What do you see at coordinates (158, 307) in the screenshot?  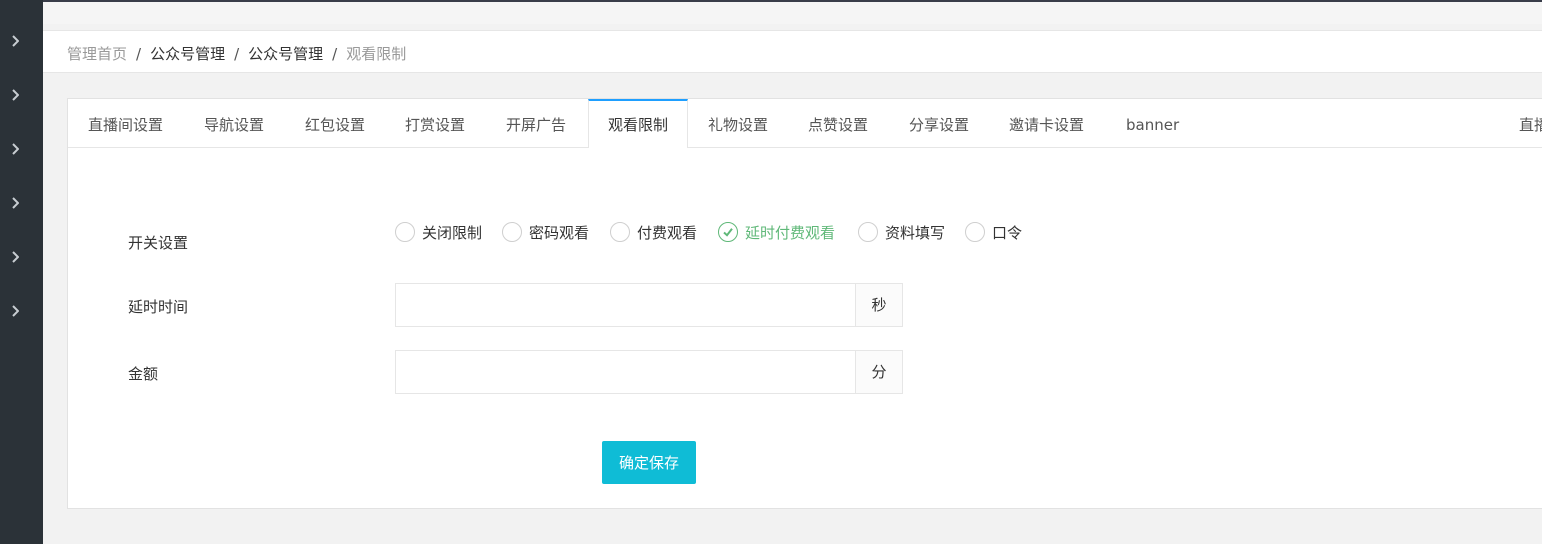 I see `delay-label: 延时时间` at bounding box center [158, 307].